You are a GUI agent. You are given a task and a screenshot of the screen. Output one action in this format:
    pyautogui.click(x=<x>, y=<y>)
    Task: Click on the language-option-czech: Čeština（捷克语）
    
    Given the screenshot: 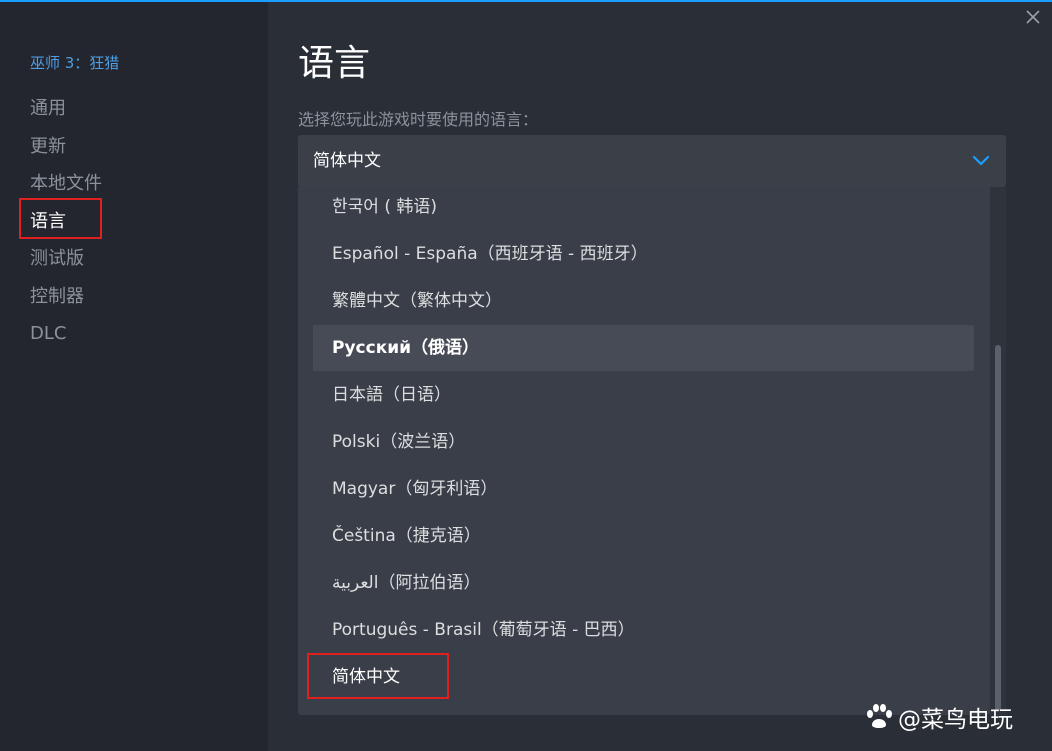 What is the action you would take?
    pyautogui.click(x=643, y=536)
    